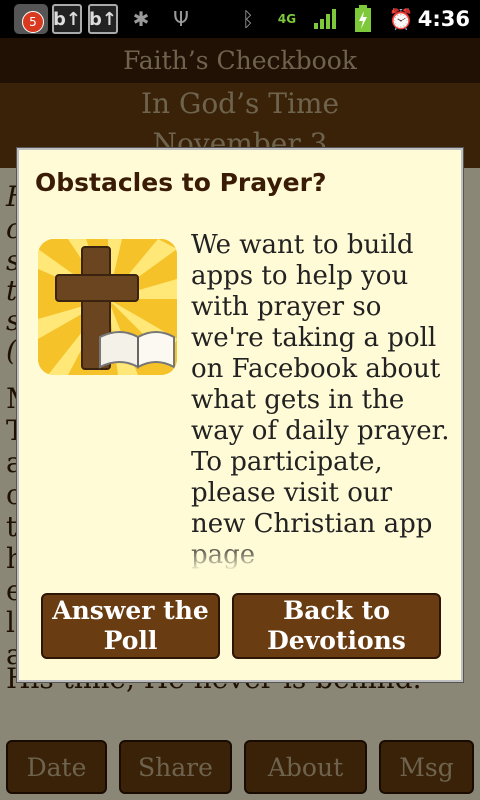 Image resolution: width=480 pixels, height=800 pixels. Describe the element at coordinates (130, 626) in the screenshot. I see `answer-poll-button: Answer the Poll` at that location.